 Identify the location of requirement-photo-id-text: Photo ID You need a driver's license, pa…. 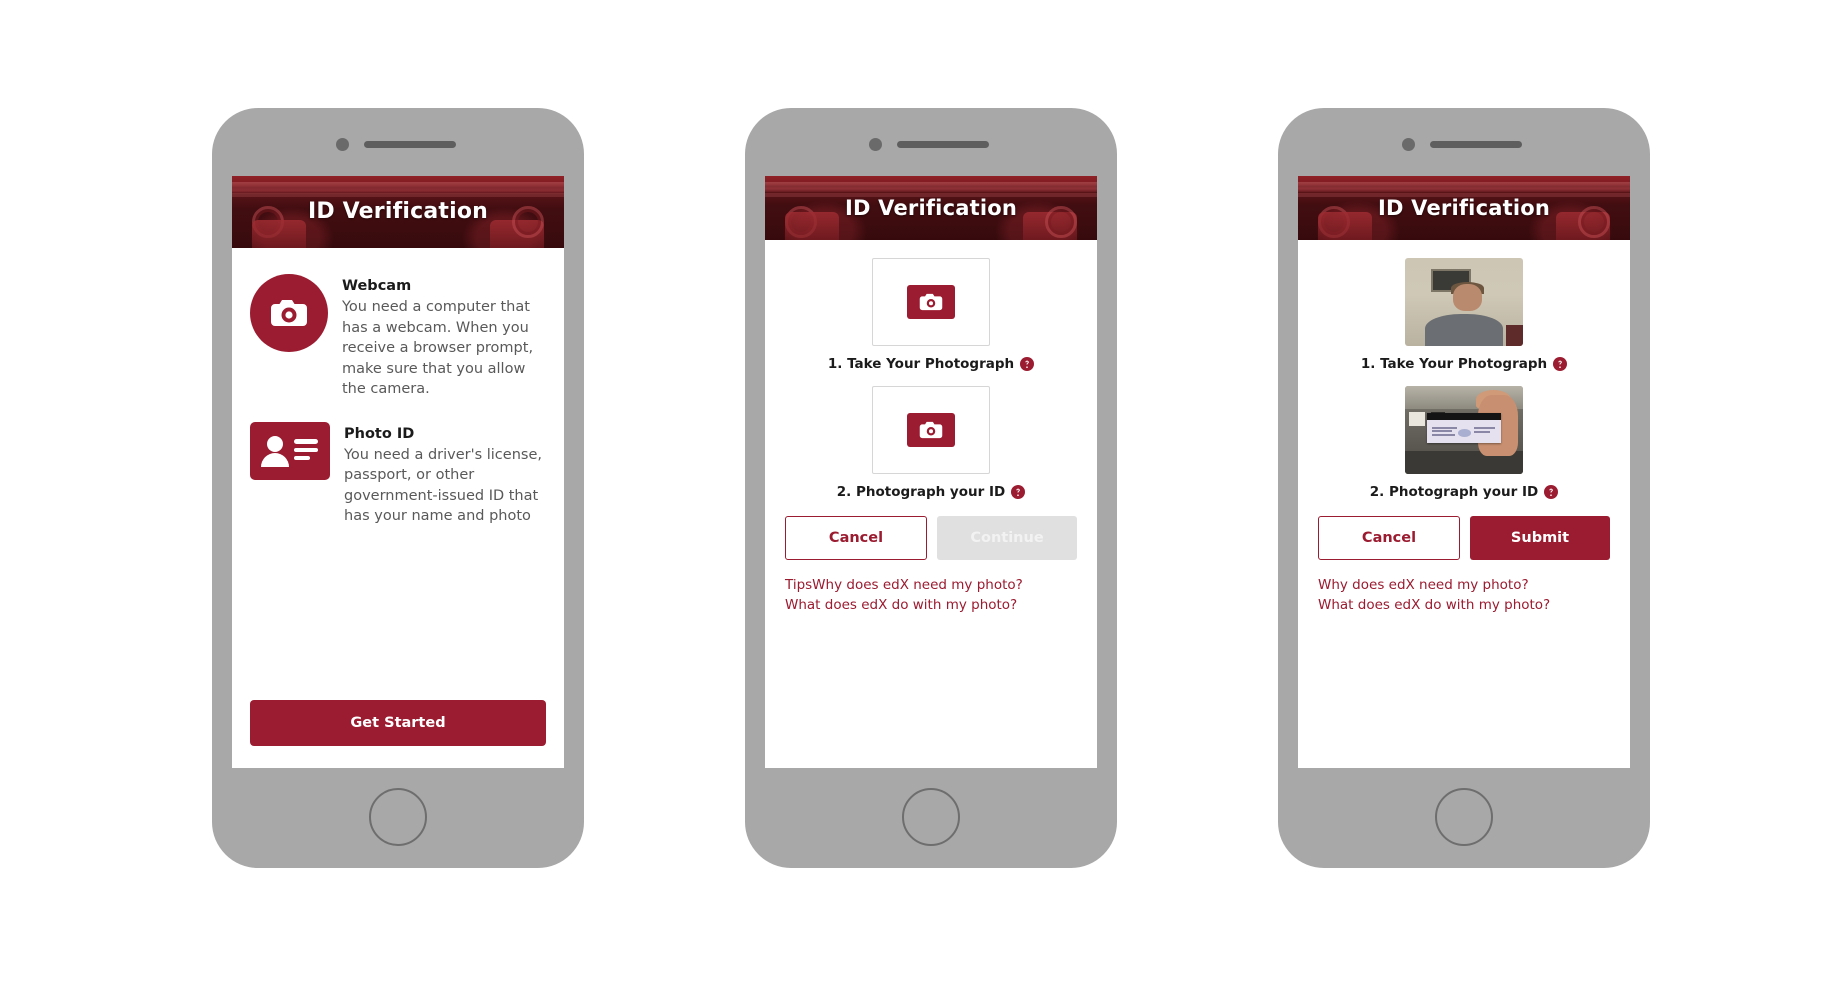
(445, 474).